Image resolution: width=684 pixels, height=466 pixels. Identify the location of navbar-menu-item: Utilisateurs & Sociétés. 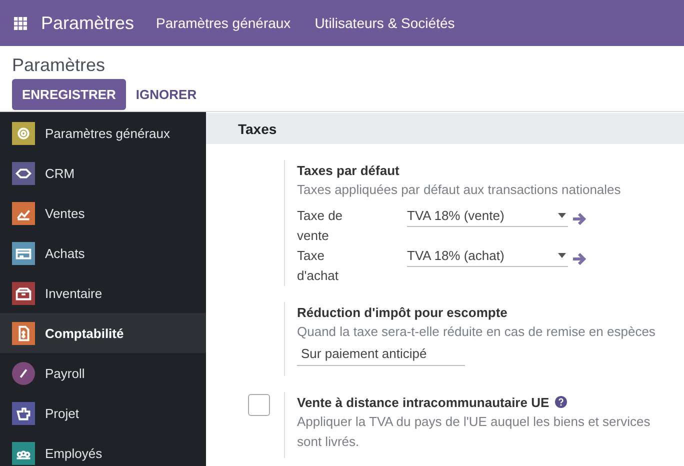
(384, 23).